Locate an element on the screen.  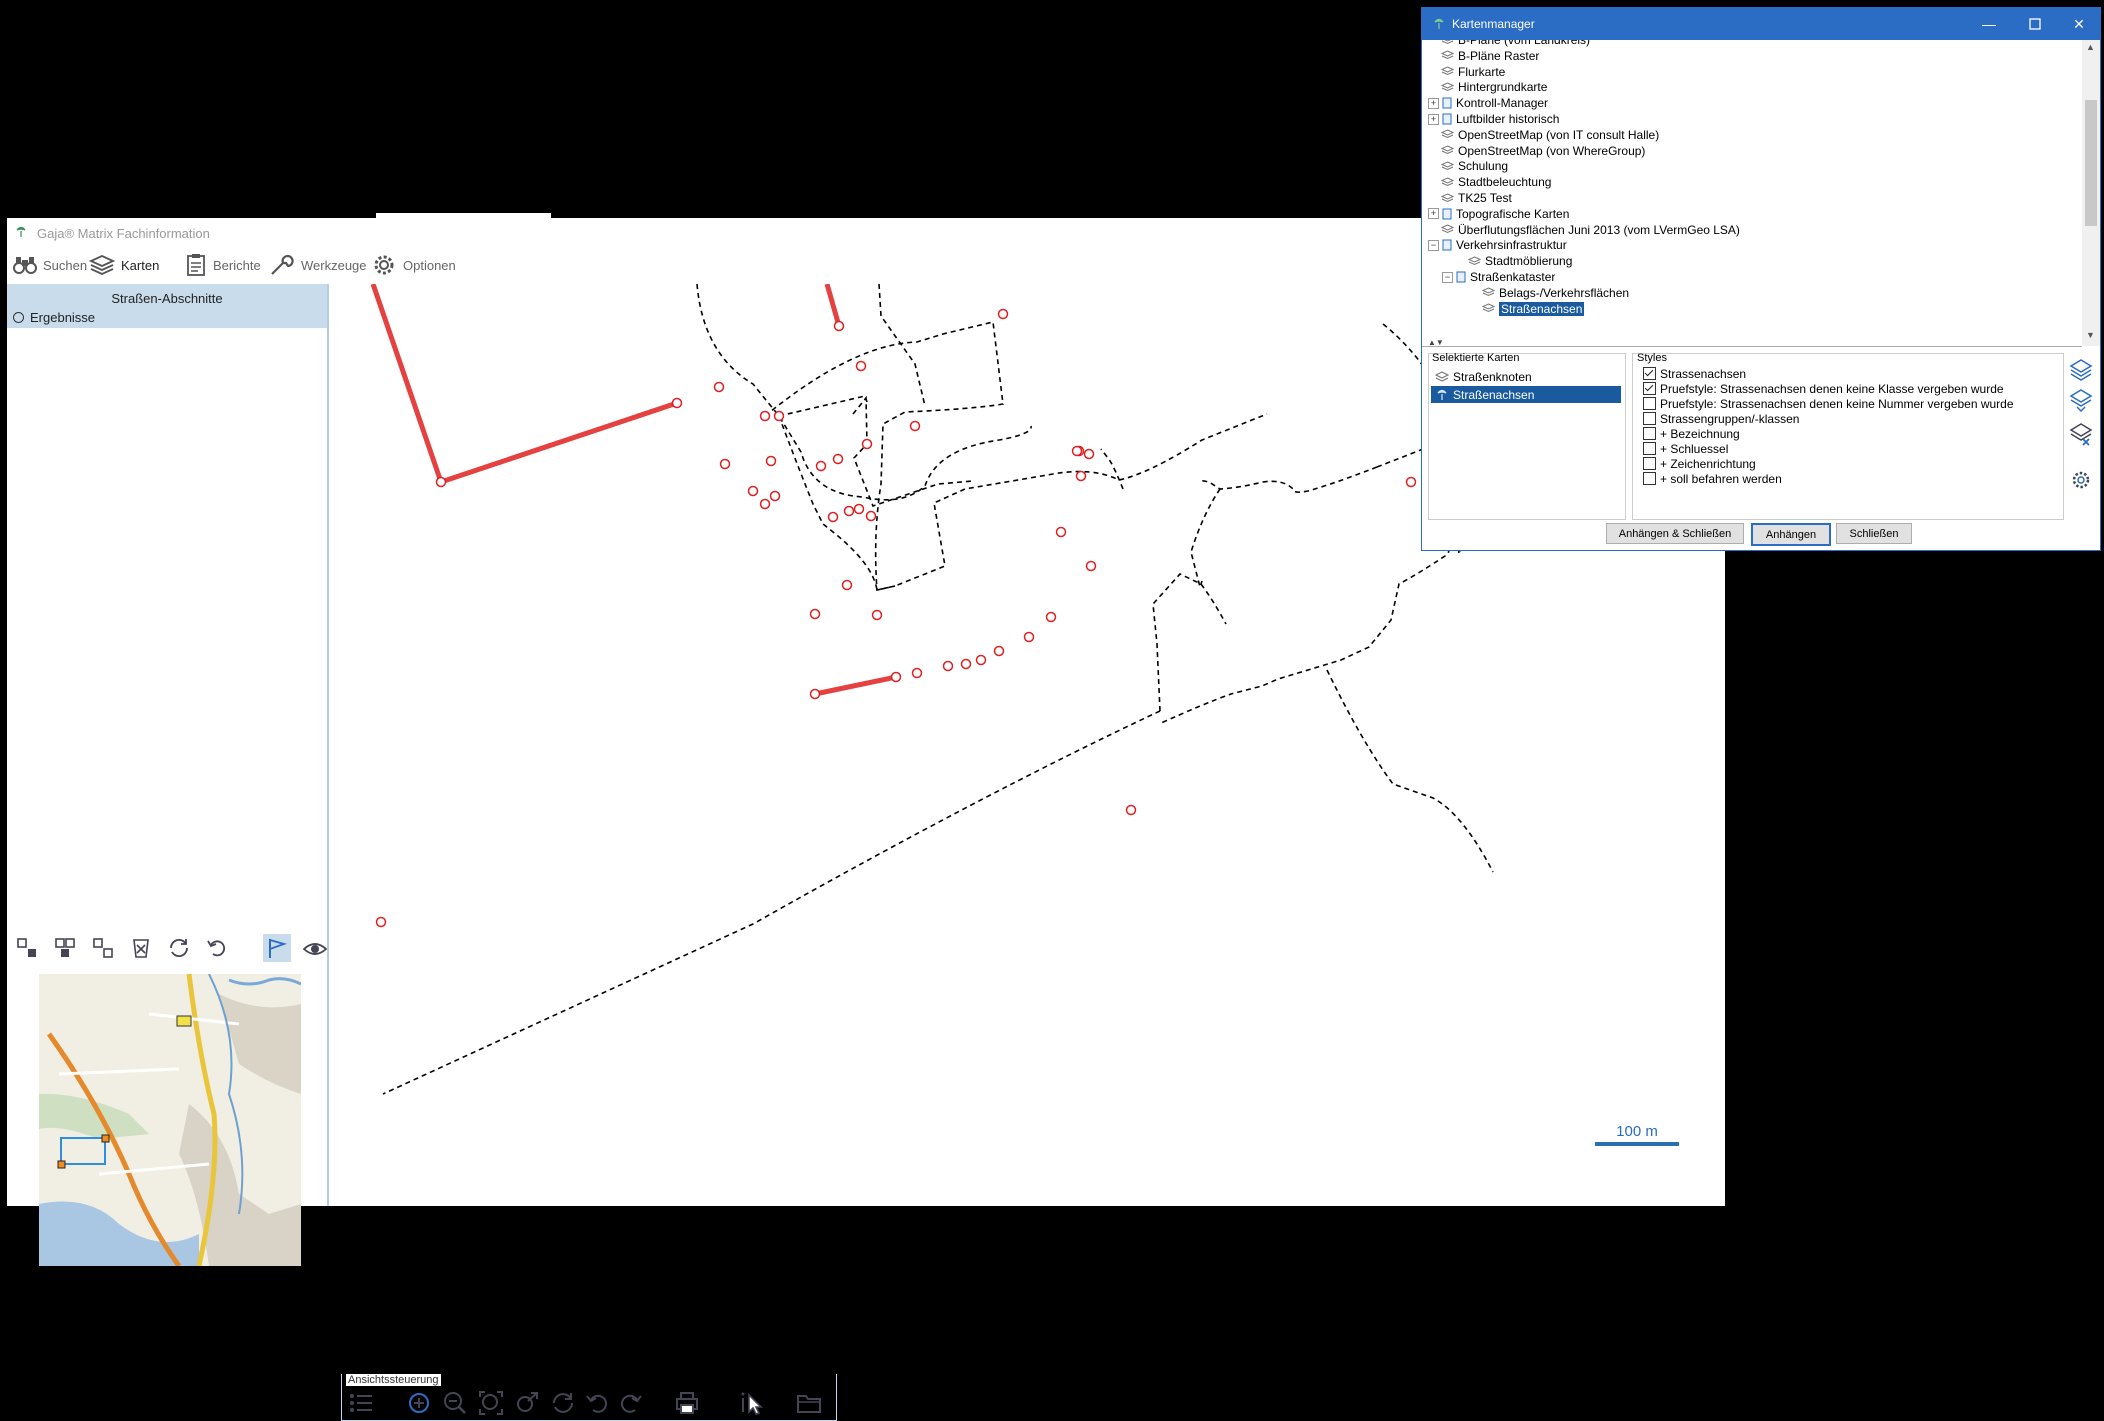
scroll-up-icon: ▲ is located at coordinates (2090, 47).